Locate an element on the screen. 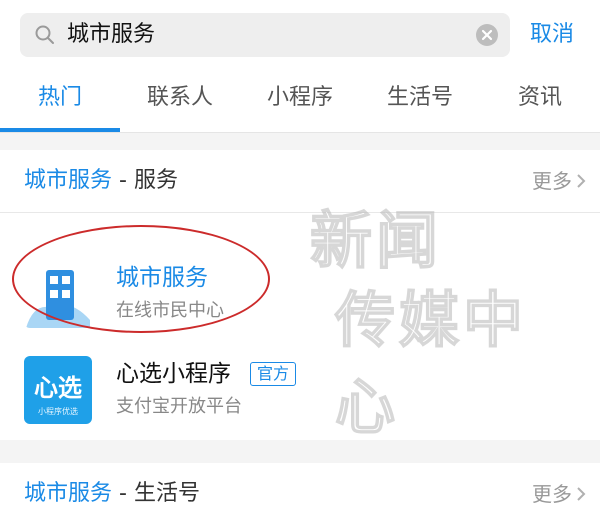  section-header-life: 城市服务 - 生活号 更多 is located at coordinates (300, 494).